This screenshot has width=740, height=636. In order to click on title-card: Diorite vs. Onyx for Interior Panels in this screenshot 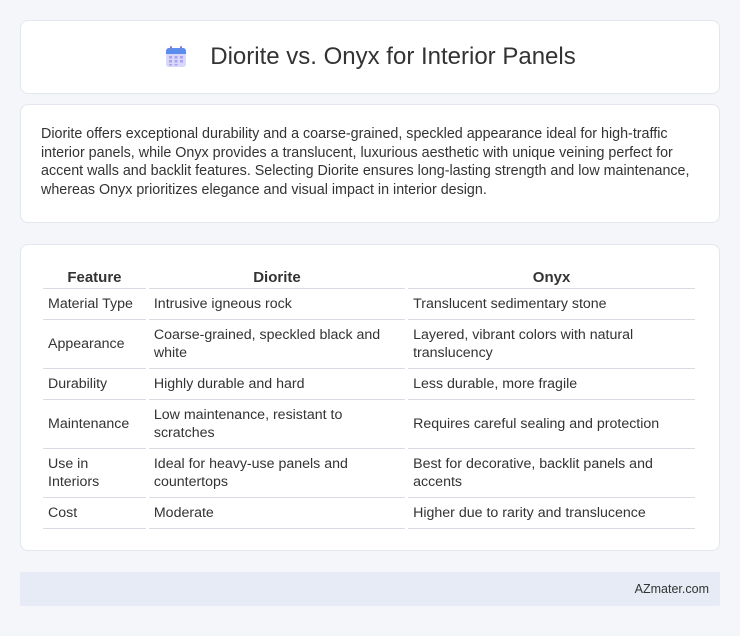, I will do `click(370, 57)`.